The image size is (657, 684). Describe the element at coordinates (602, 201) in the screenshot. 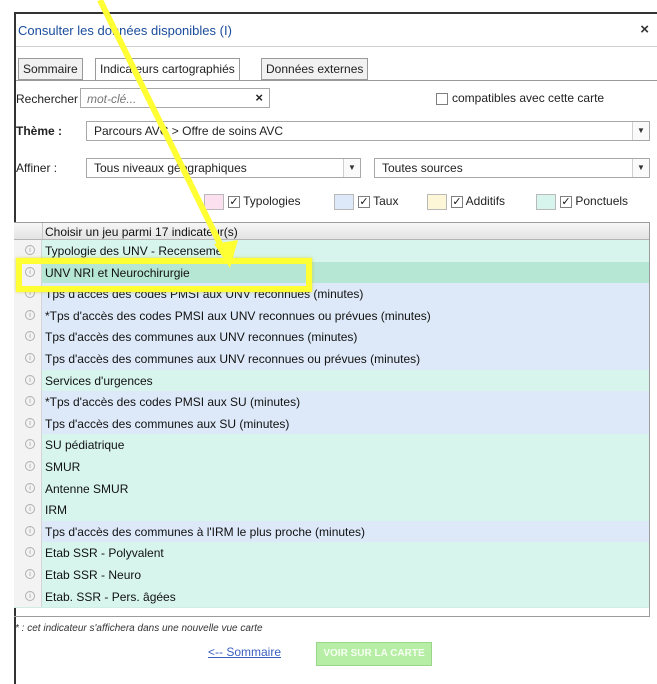

I see `legend-label: Ponctuels` at that location.